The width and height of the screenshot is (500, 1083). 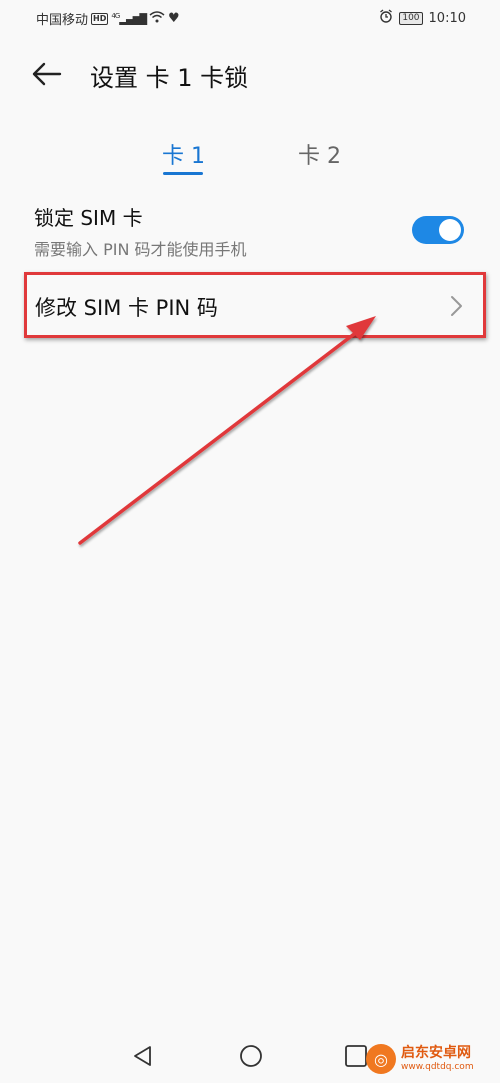 What do you see at coordinates (126, 308) in the screenshot?
I see `change-pin-label: 修改 SIM 卡 PIN 码` at bounding box center [126, 308].